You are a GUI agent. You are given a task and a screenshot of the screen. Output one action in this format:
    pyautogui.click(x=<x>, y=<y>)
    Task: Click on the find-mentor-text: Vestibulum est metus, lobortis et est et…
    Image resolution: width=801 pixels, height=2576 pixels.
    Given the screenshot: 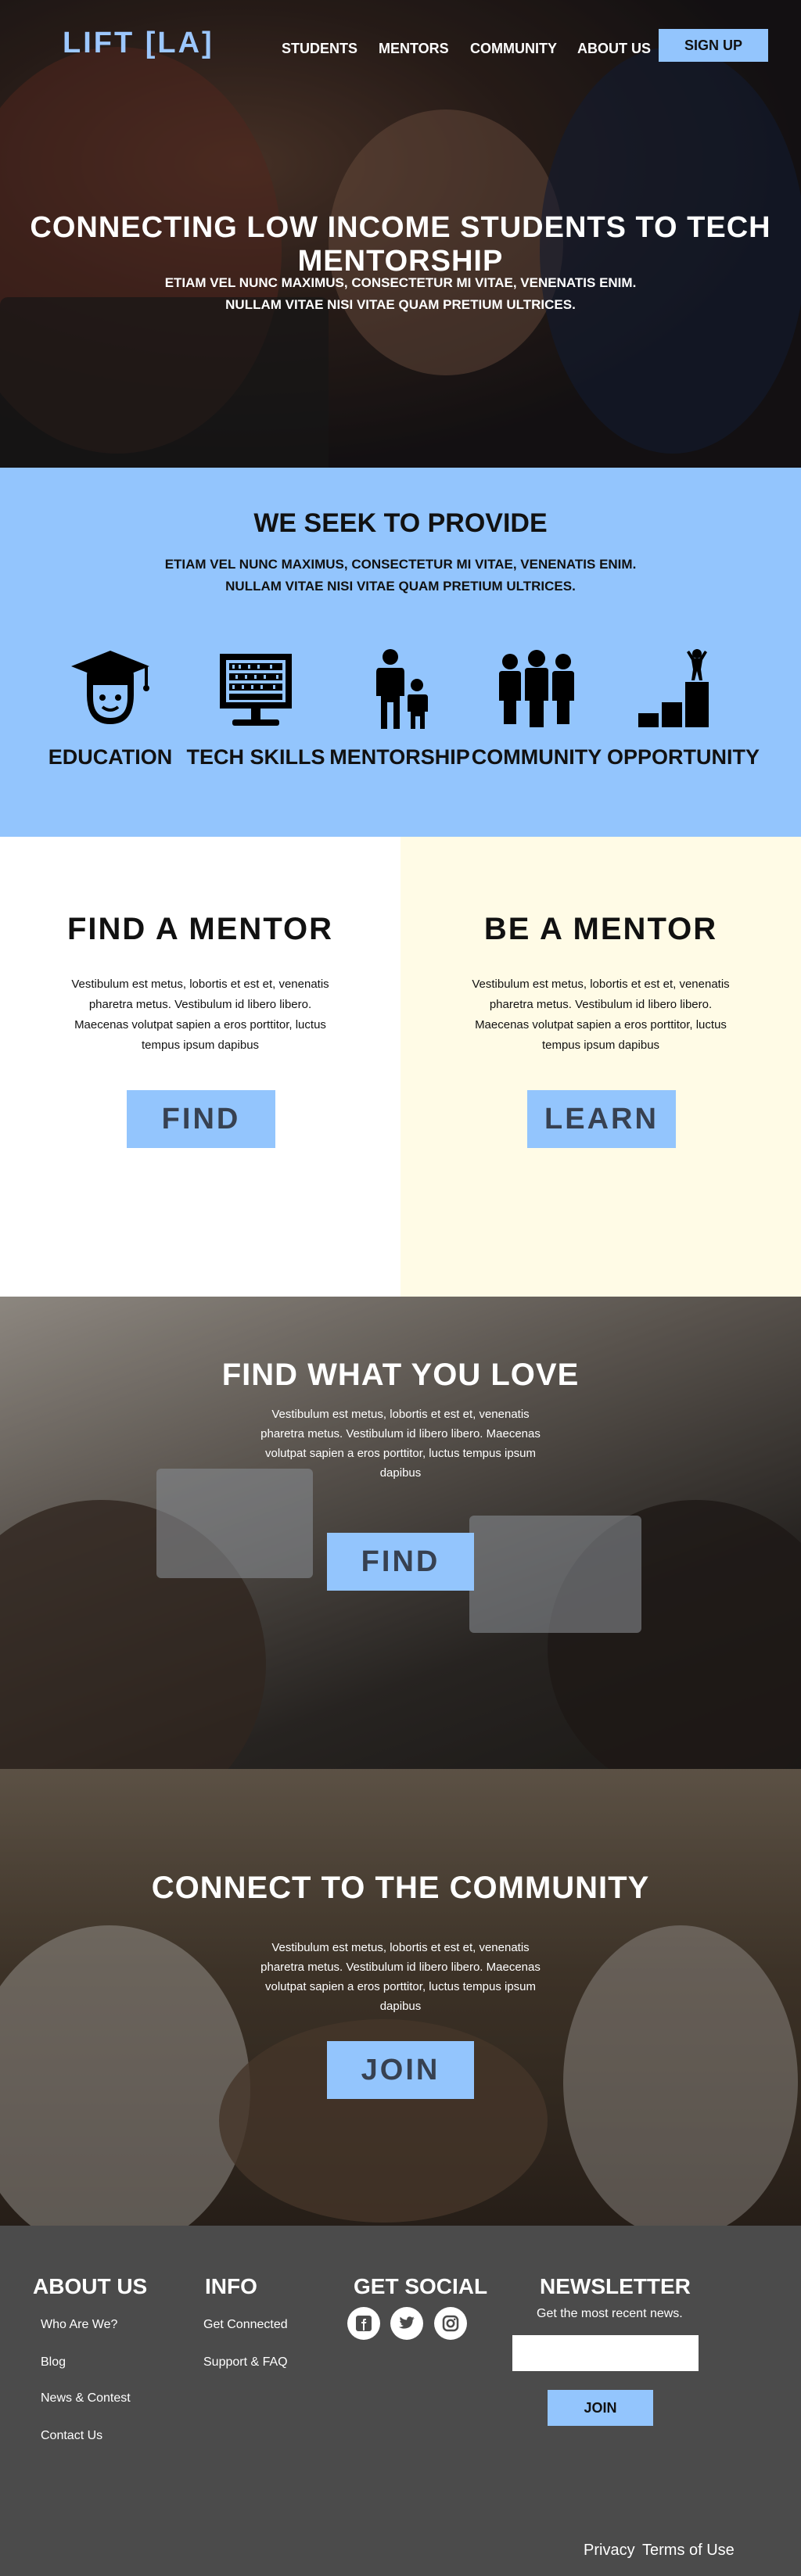 What is the action you would take?
    pyautogui.click(x=200, y=1015)
    